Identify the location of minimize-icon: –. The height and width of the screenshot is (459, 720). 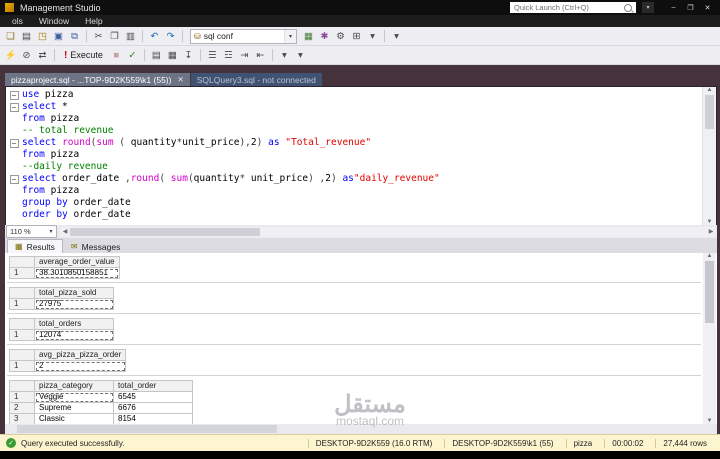
(673, 7).